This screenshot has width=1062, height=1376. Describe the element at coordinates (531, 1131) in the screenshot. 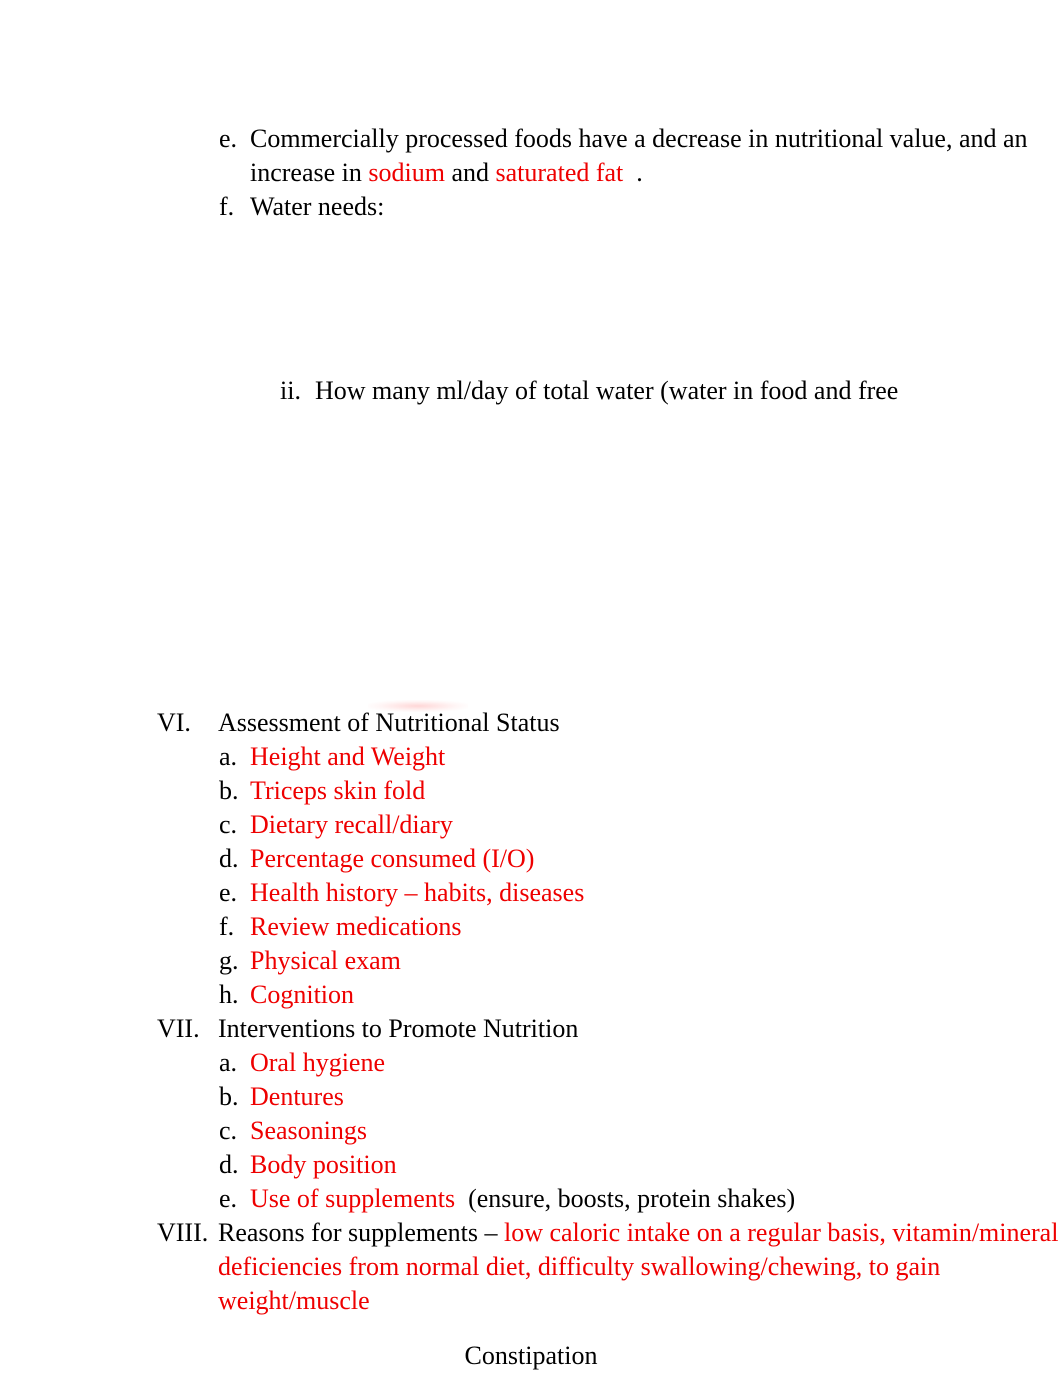

I see `list-item-vii-c: c. Seasonings` at that location.